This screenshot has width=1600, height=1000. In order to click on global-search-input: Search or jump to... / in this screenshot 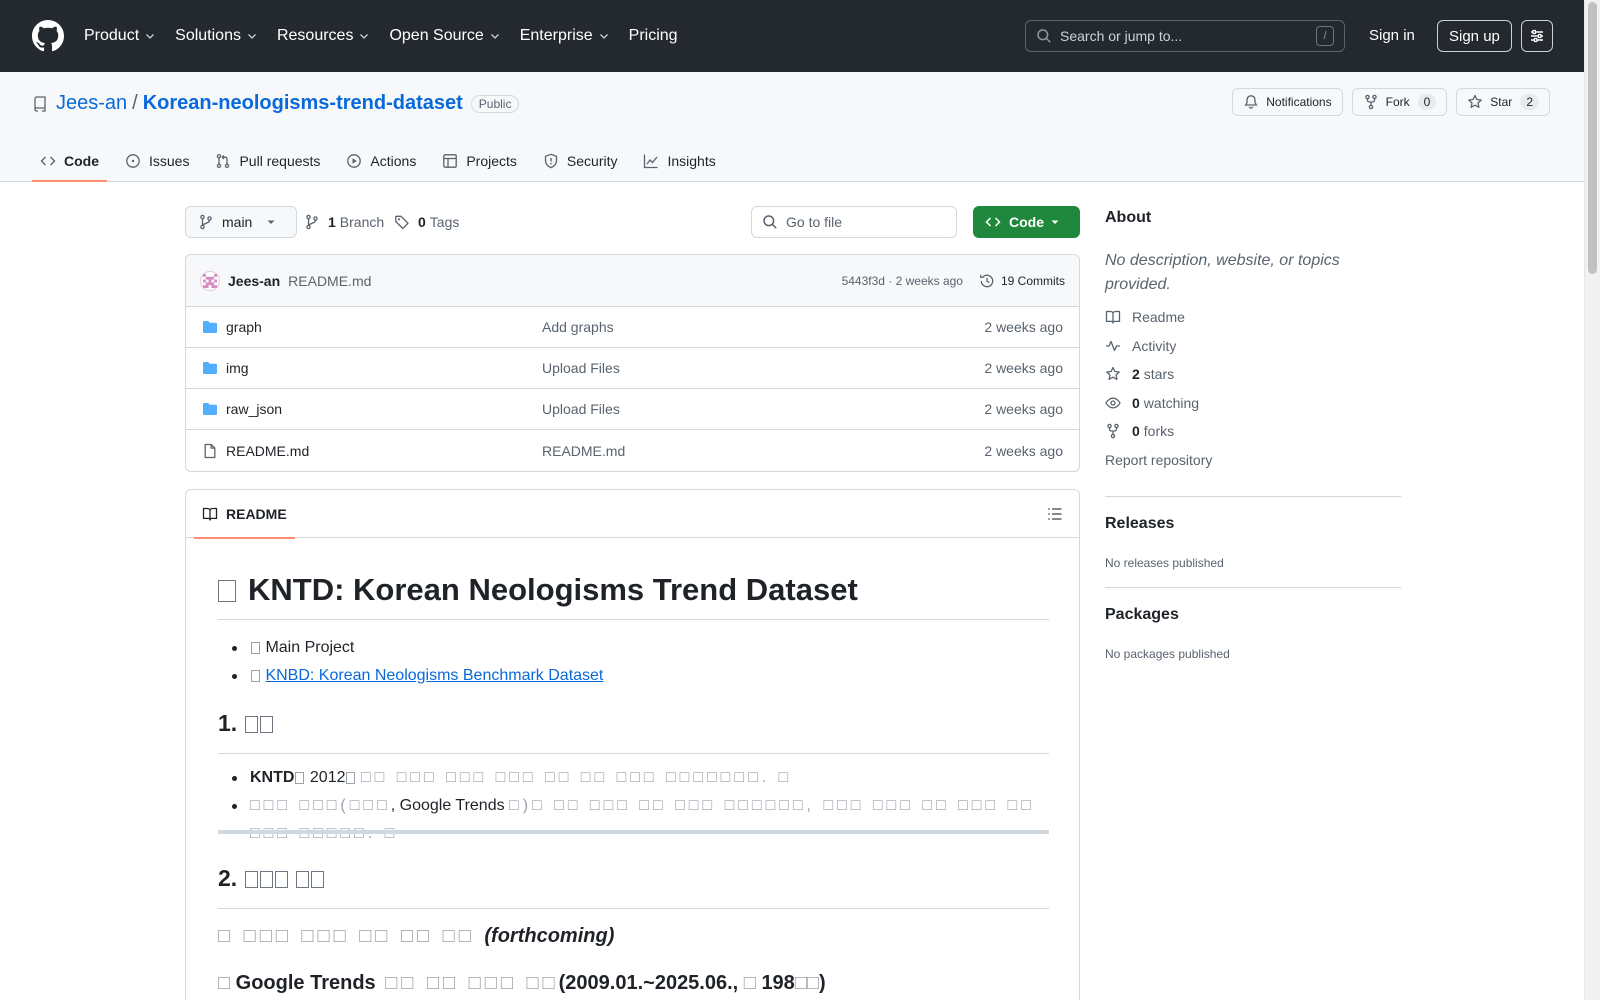, I will do `click(1185, 36)`.